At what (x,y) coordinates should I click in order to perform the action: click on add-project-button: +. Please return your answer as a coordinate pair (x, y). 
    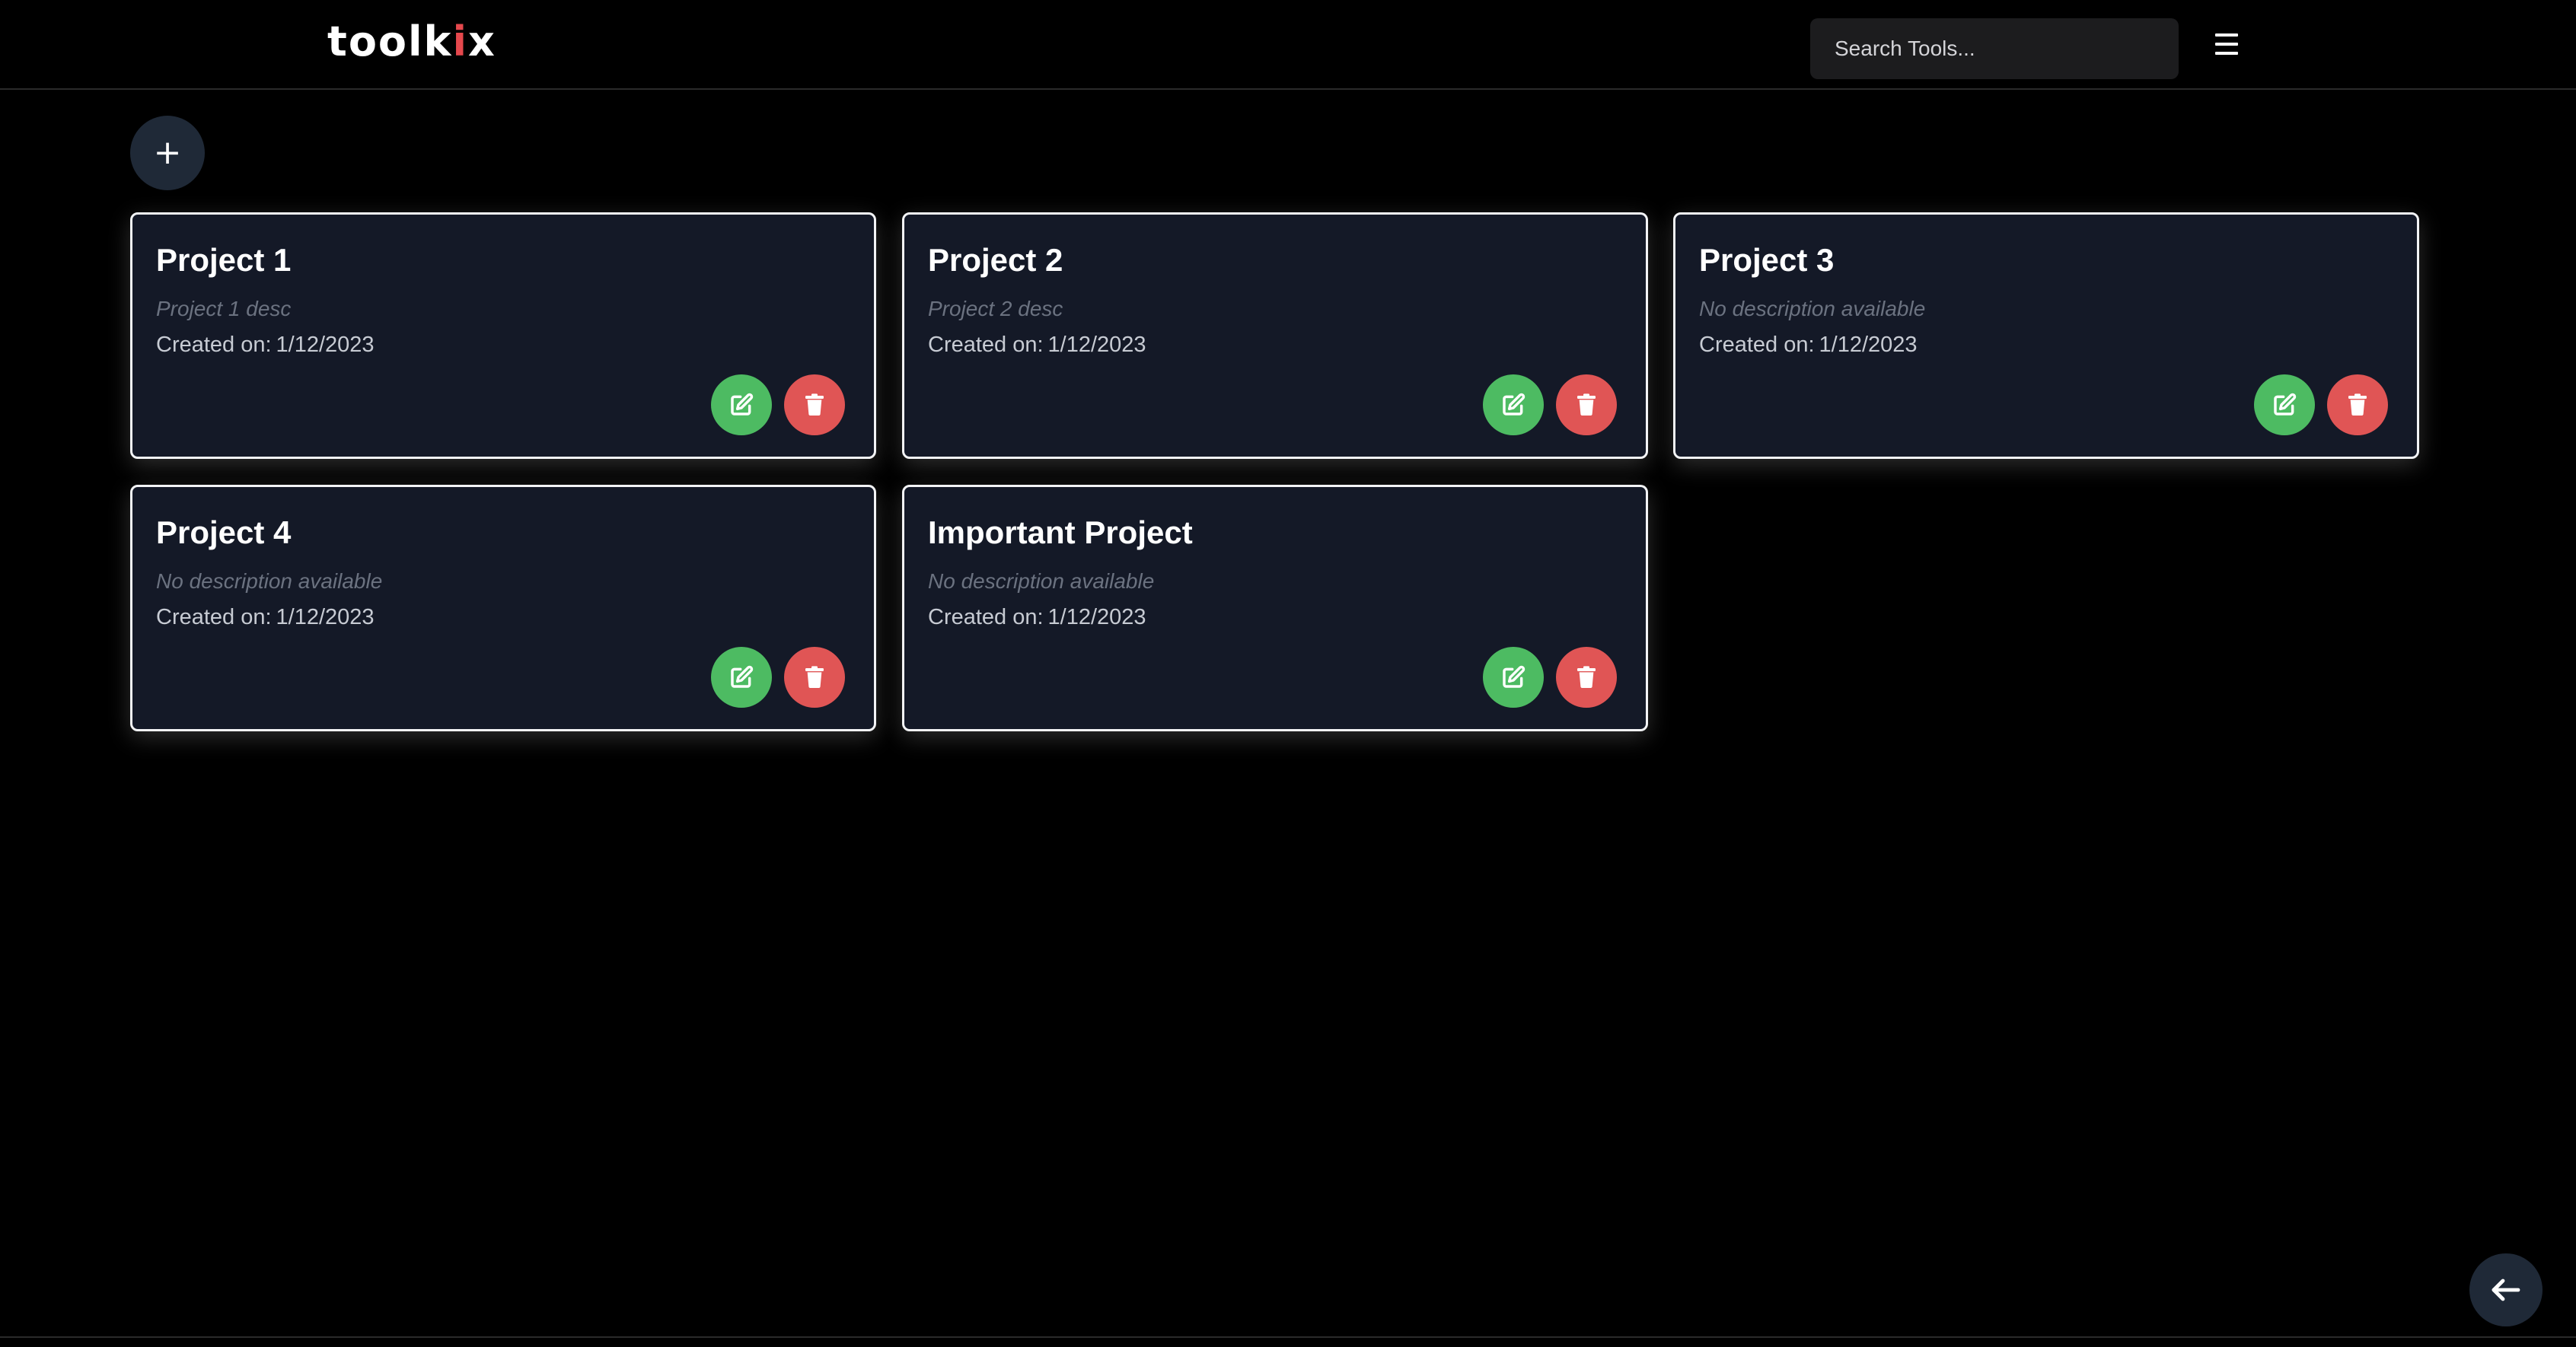
    Looking at the image, I should click on (168, 153).